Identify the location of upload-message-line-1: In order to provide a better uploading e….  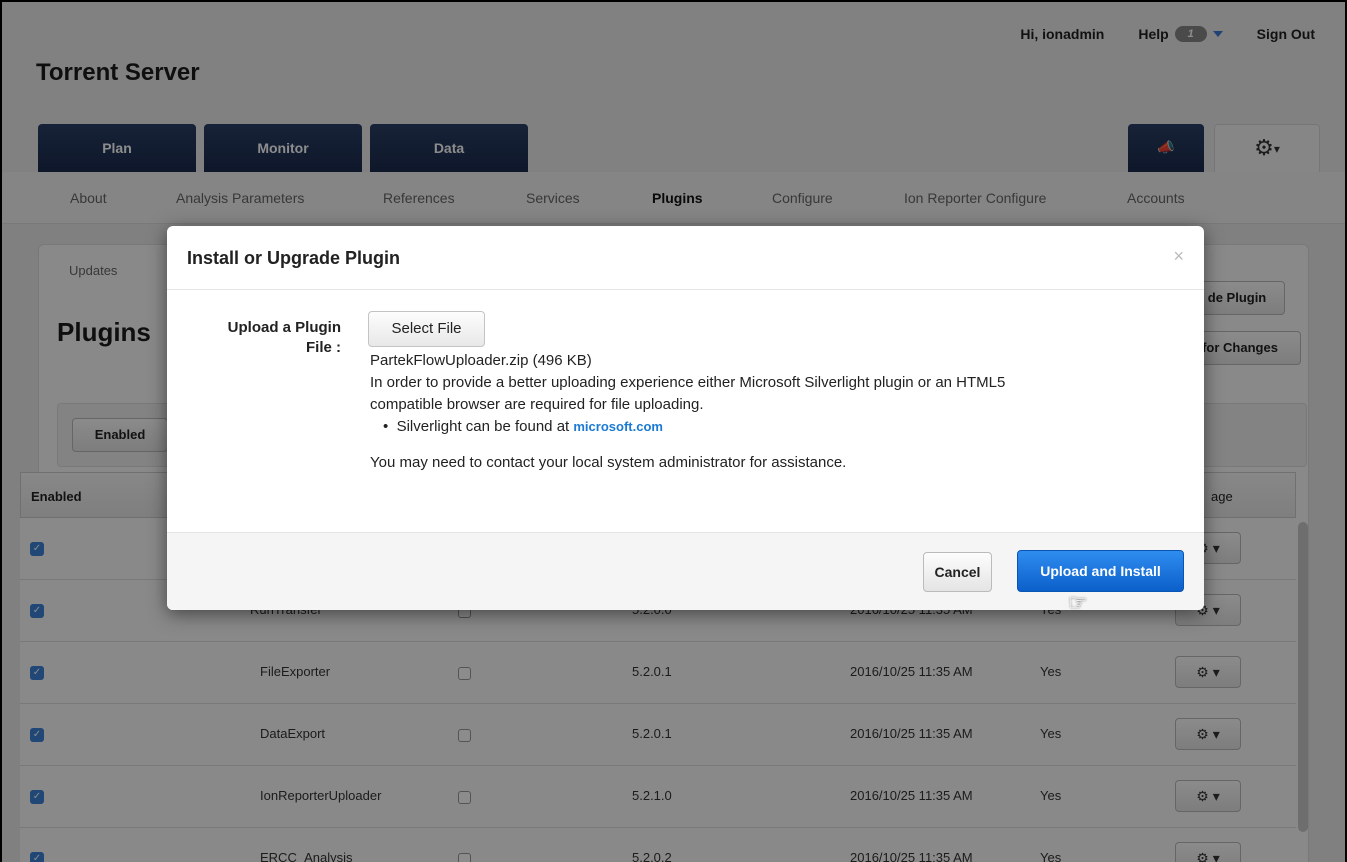
(688, 382).